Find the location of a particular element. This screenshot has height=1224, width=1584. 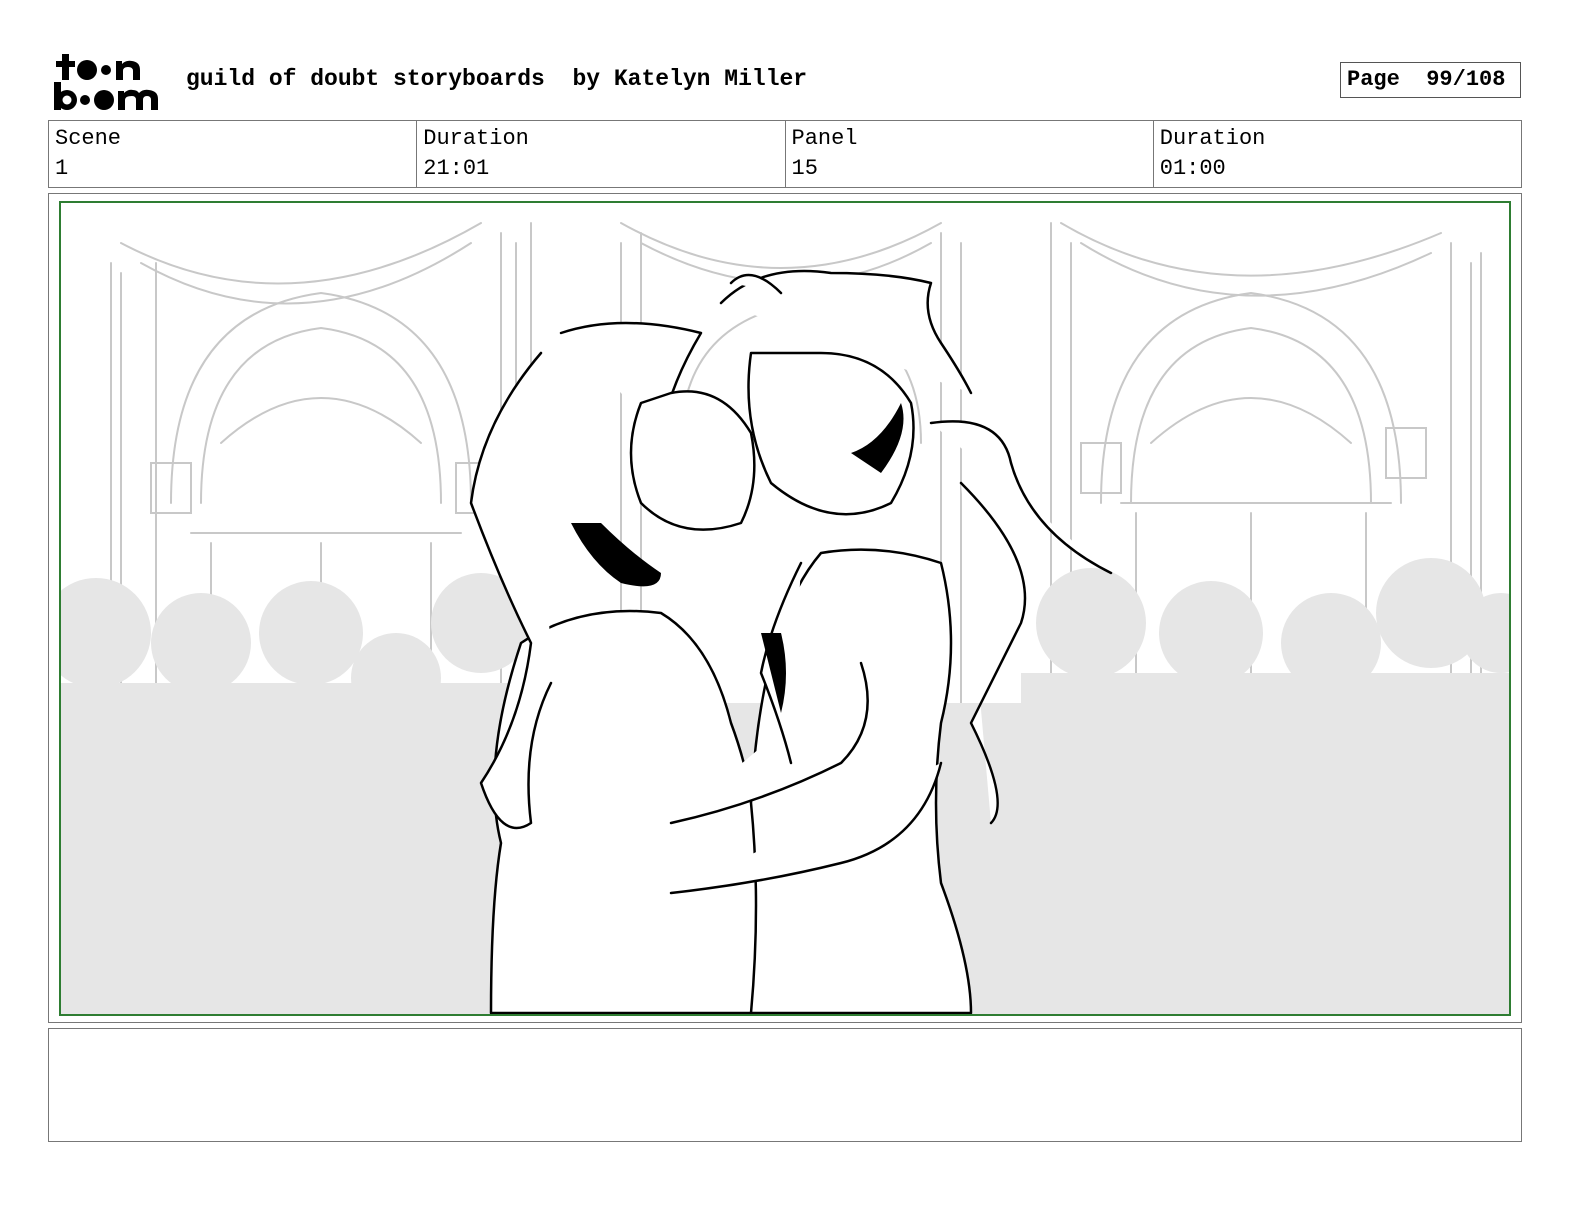

page-indicator: Page 99/108 is located at coordinates (1430, 80).